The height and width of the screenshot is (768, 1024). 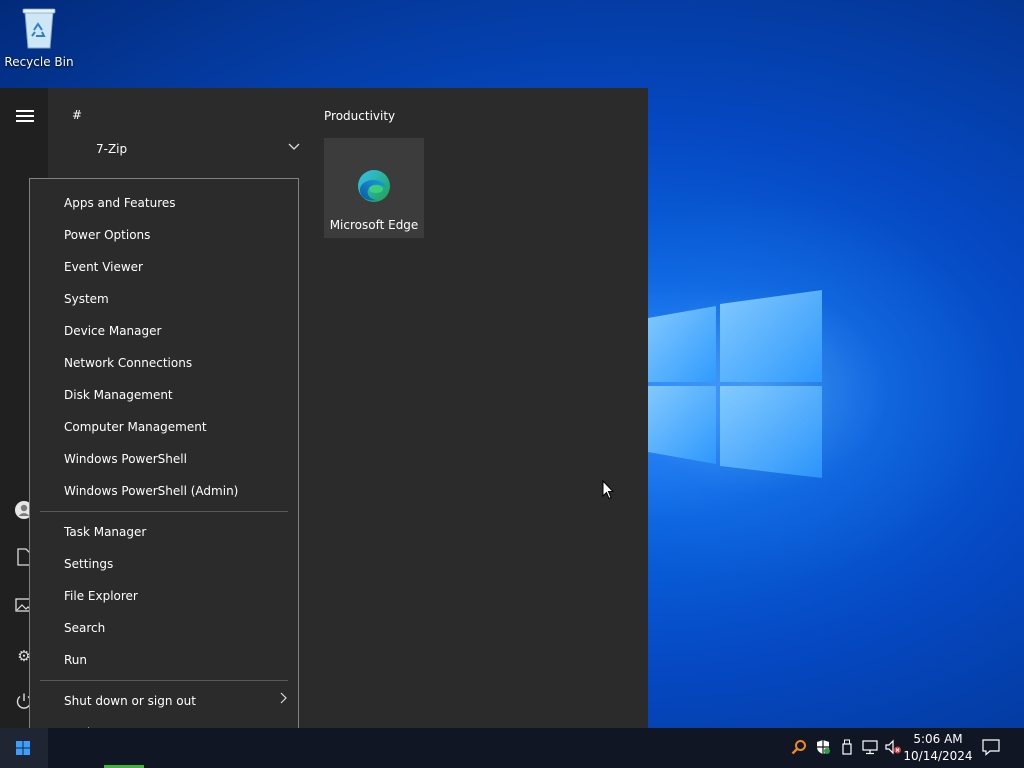 I want to click on menu-item-windows-powershell: Windows PowerShell, so click(x=125, y=459).